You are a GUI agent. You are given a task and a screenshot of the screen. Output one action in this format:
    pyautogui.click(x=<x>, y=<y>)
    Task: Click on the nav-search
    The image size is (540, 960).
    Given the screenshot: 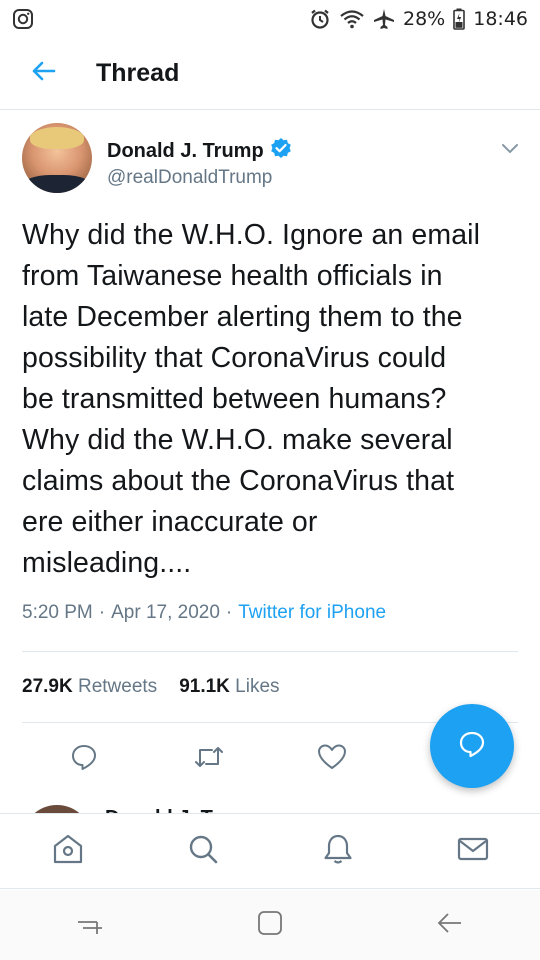 What is the action you would take?
    pyautogui.click(x=203, y=851)
    